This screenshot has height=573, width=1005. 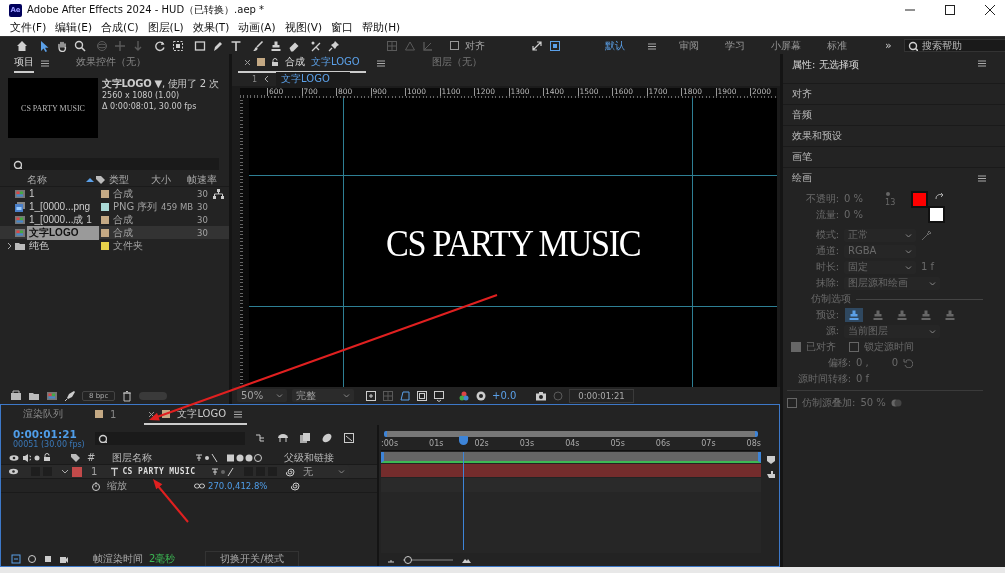 What do you see at coordinates (114, 206) in the screenshot?
I see `project-item-row: 1_[0000...png PNG 序列 459 MB 30` at bounding box center [114, 206].